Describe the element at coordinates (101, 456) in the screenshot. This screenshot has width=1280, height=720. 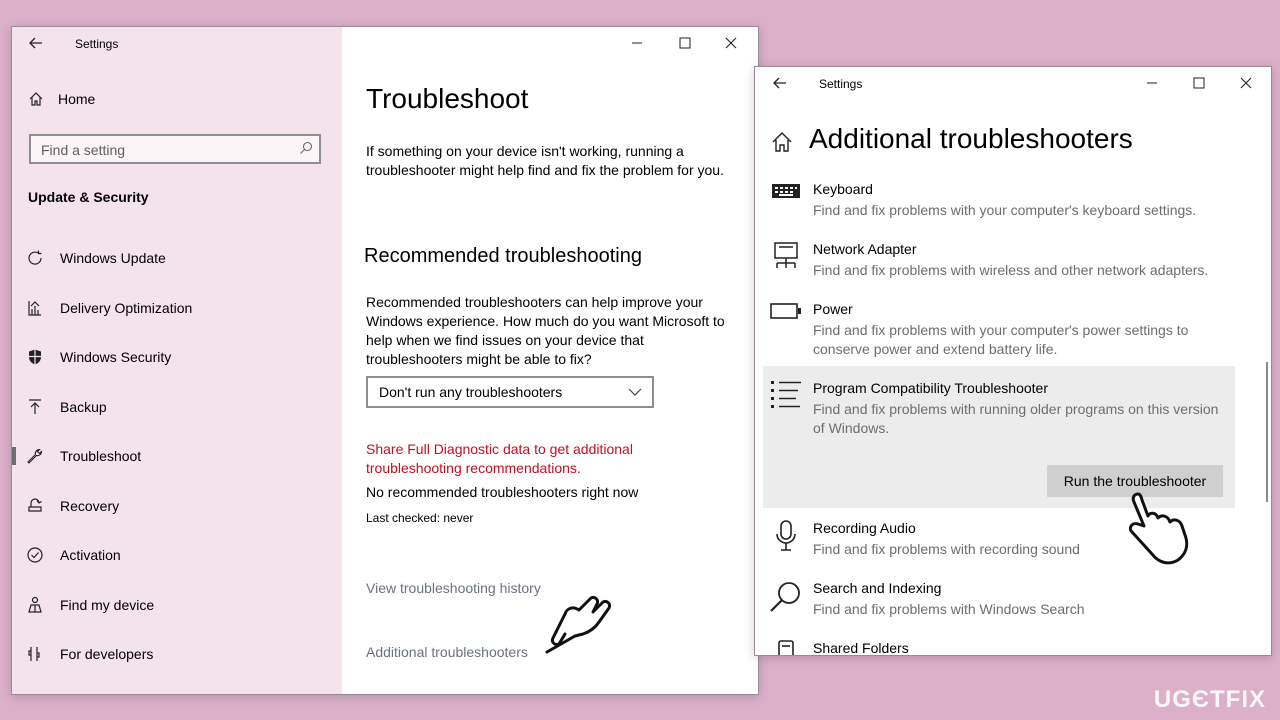
I see `sidebar-item-label: Troubleshoot` at that location.